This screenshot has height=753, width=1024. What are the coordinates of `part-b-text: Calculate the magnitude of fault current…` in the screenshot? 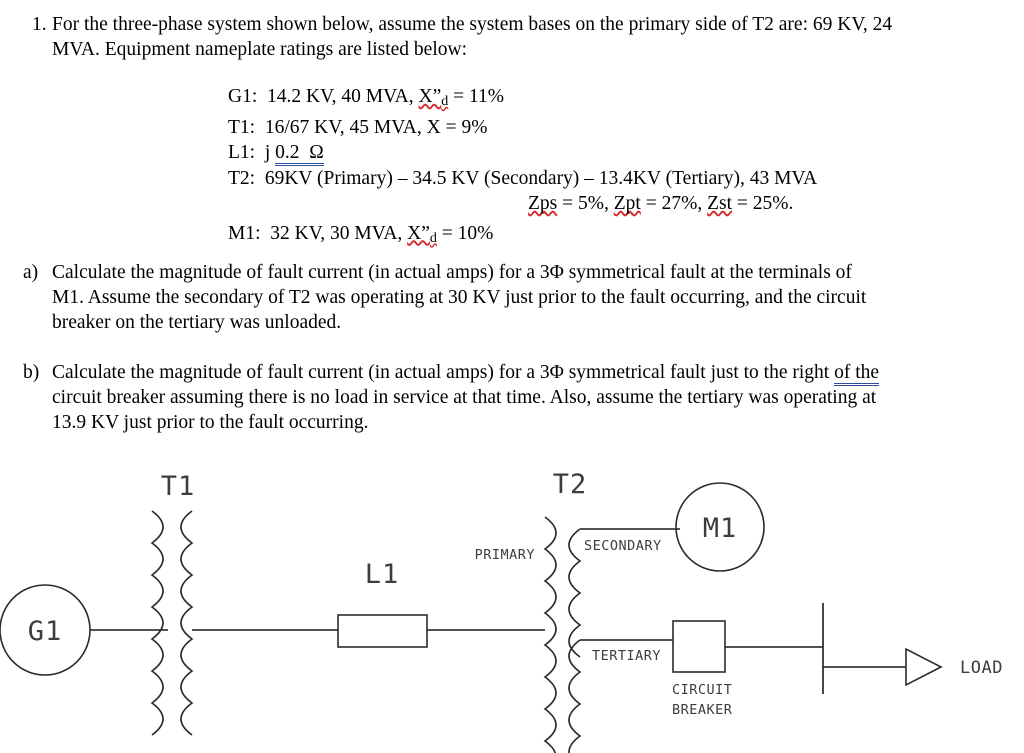 It's located at (538, 397).